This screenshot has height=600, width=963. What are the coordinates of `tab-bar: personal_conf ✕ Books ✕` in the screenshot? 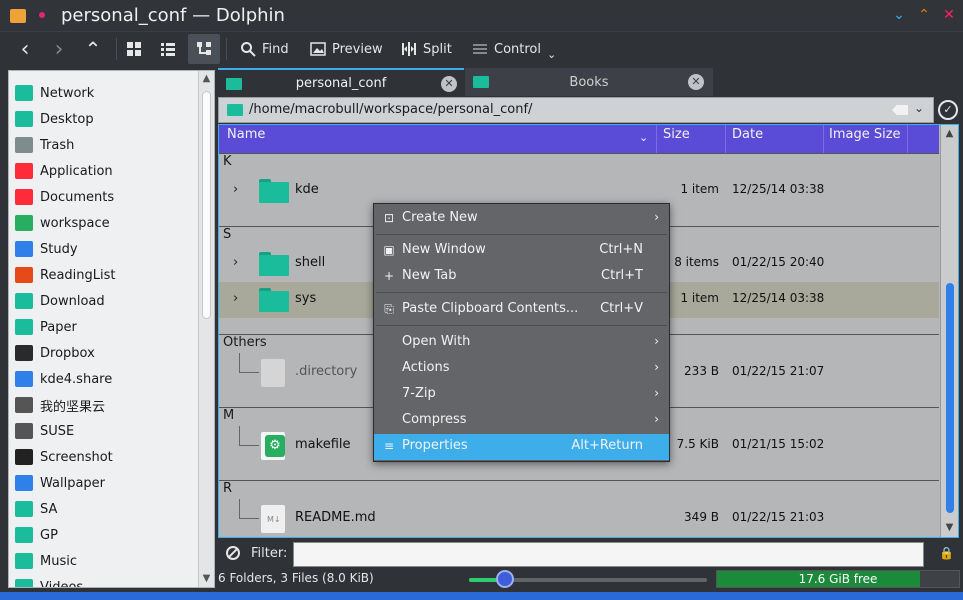 It's located at (590, 82).